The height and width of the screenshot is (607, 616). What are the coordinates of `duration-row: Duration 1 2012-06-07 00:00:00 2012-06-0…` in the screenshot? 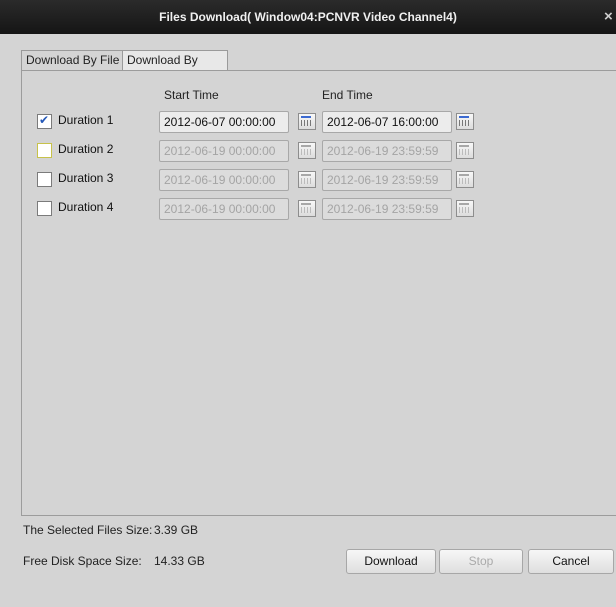 It's located at (319, 123).